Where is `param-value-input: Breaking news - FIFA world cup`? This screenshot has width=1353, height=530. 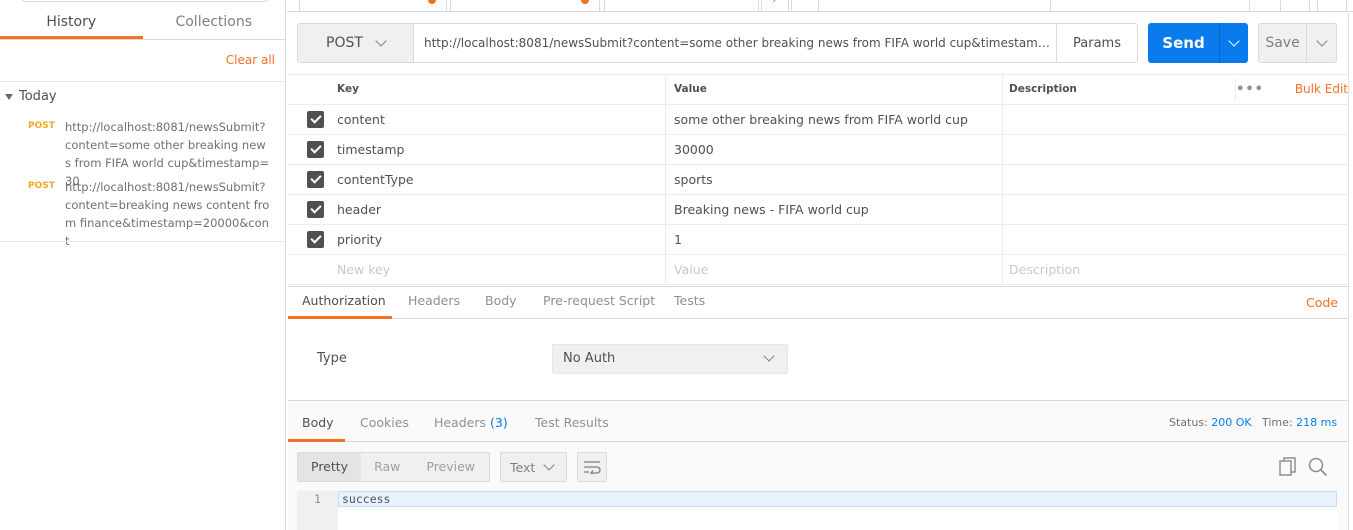 param-value-input: Breaking news - FIFA world cup is located at coordinates (834, 209).